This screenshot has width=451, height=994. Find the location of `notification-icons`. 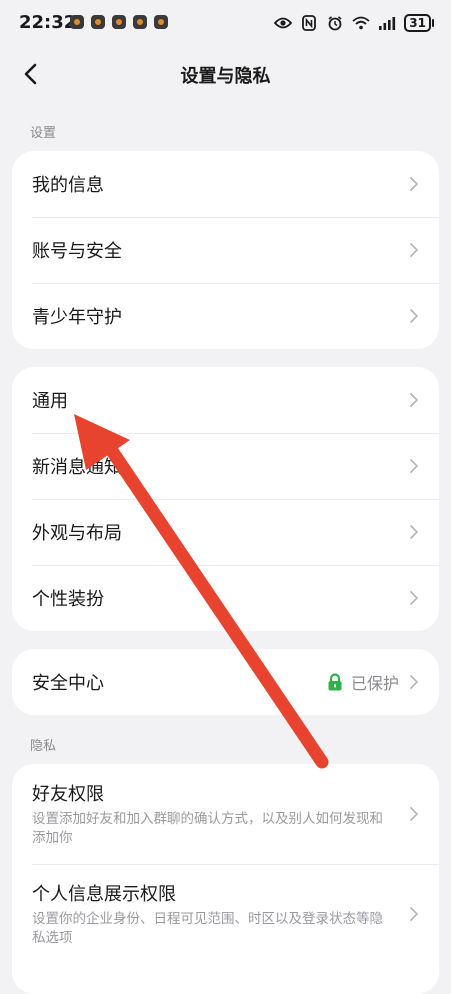

notification-icons is located at coordinates (119, 22).